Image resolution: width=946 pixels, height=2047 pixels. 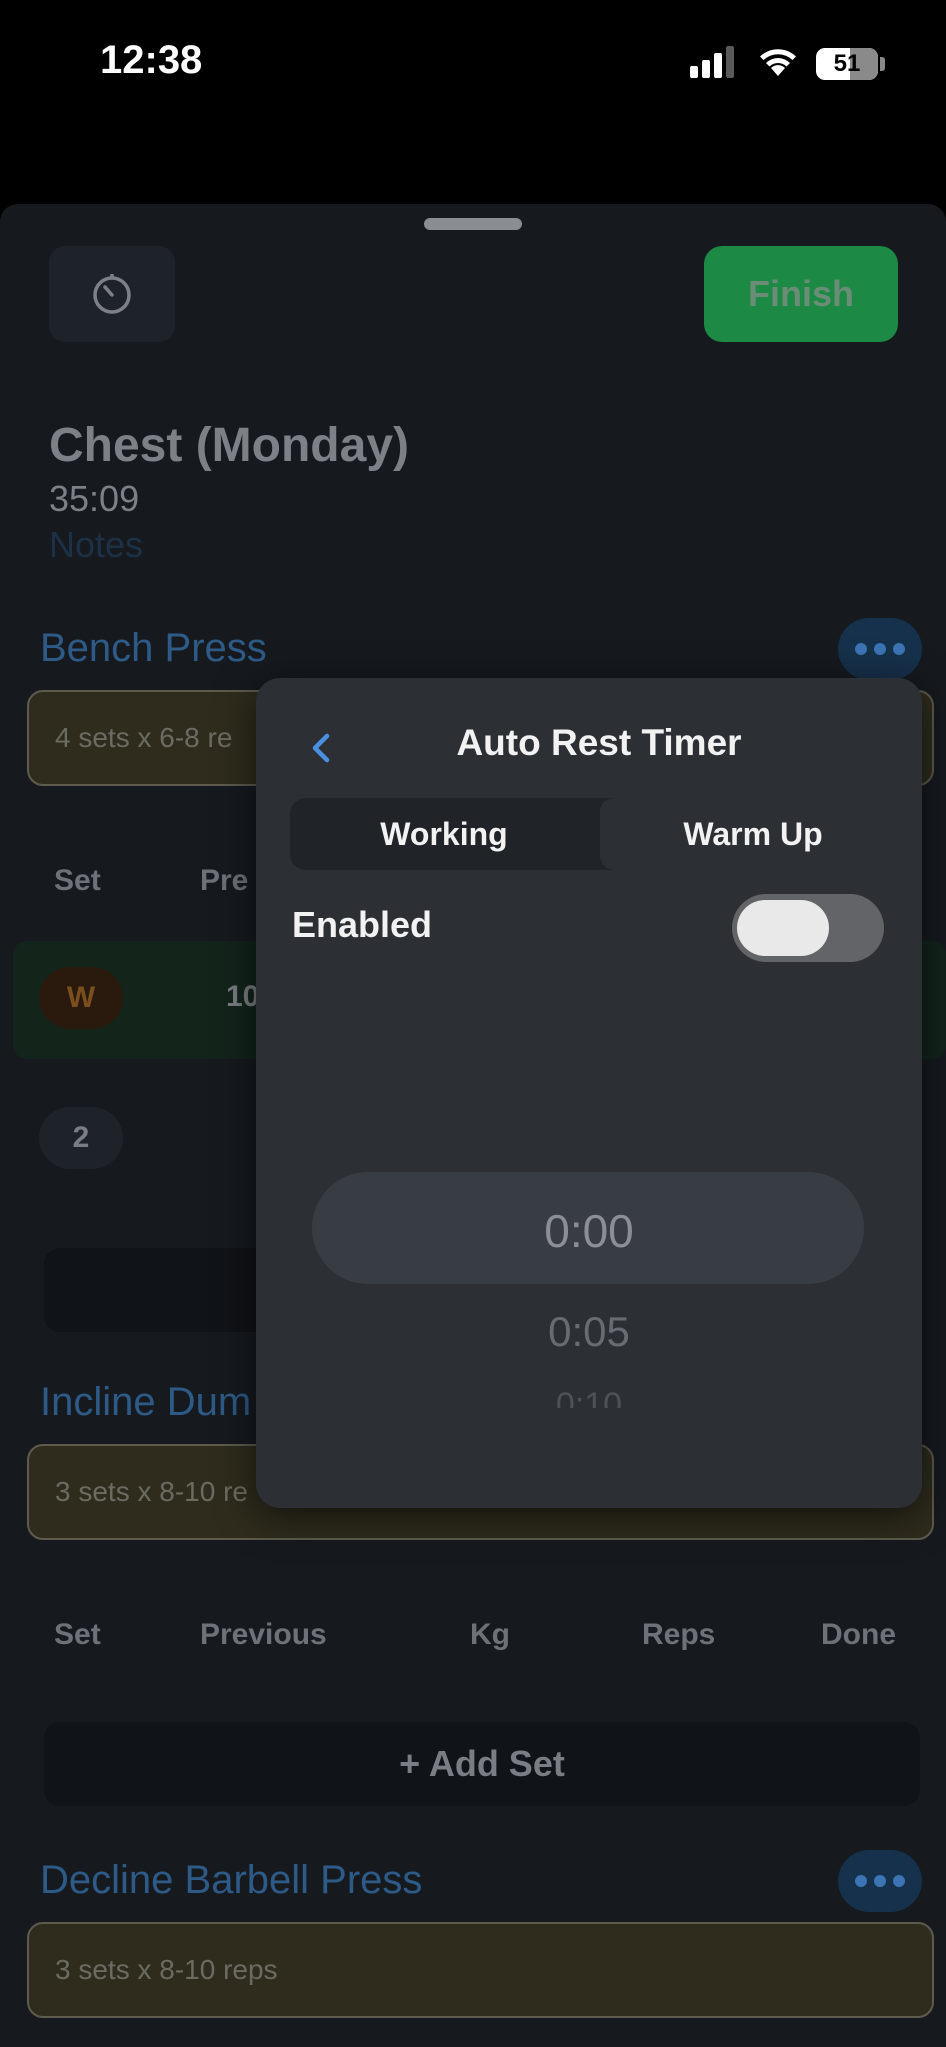 What do you see at coordinates (231, 1880) in the screenshot?
I see `exercise-name: Decline Barbell Press` at bounding box center [231, 1880].